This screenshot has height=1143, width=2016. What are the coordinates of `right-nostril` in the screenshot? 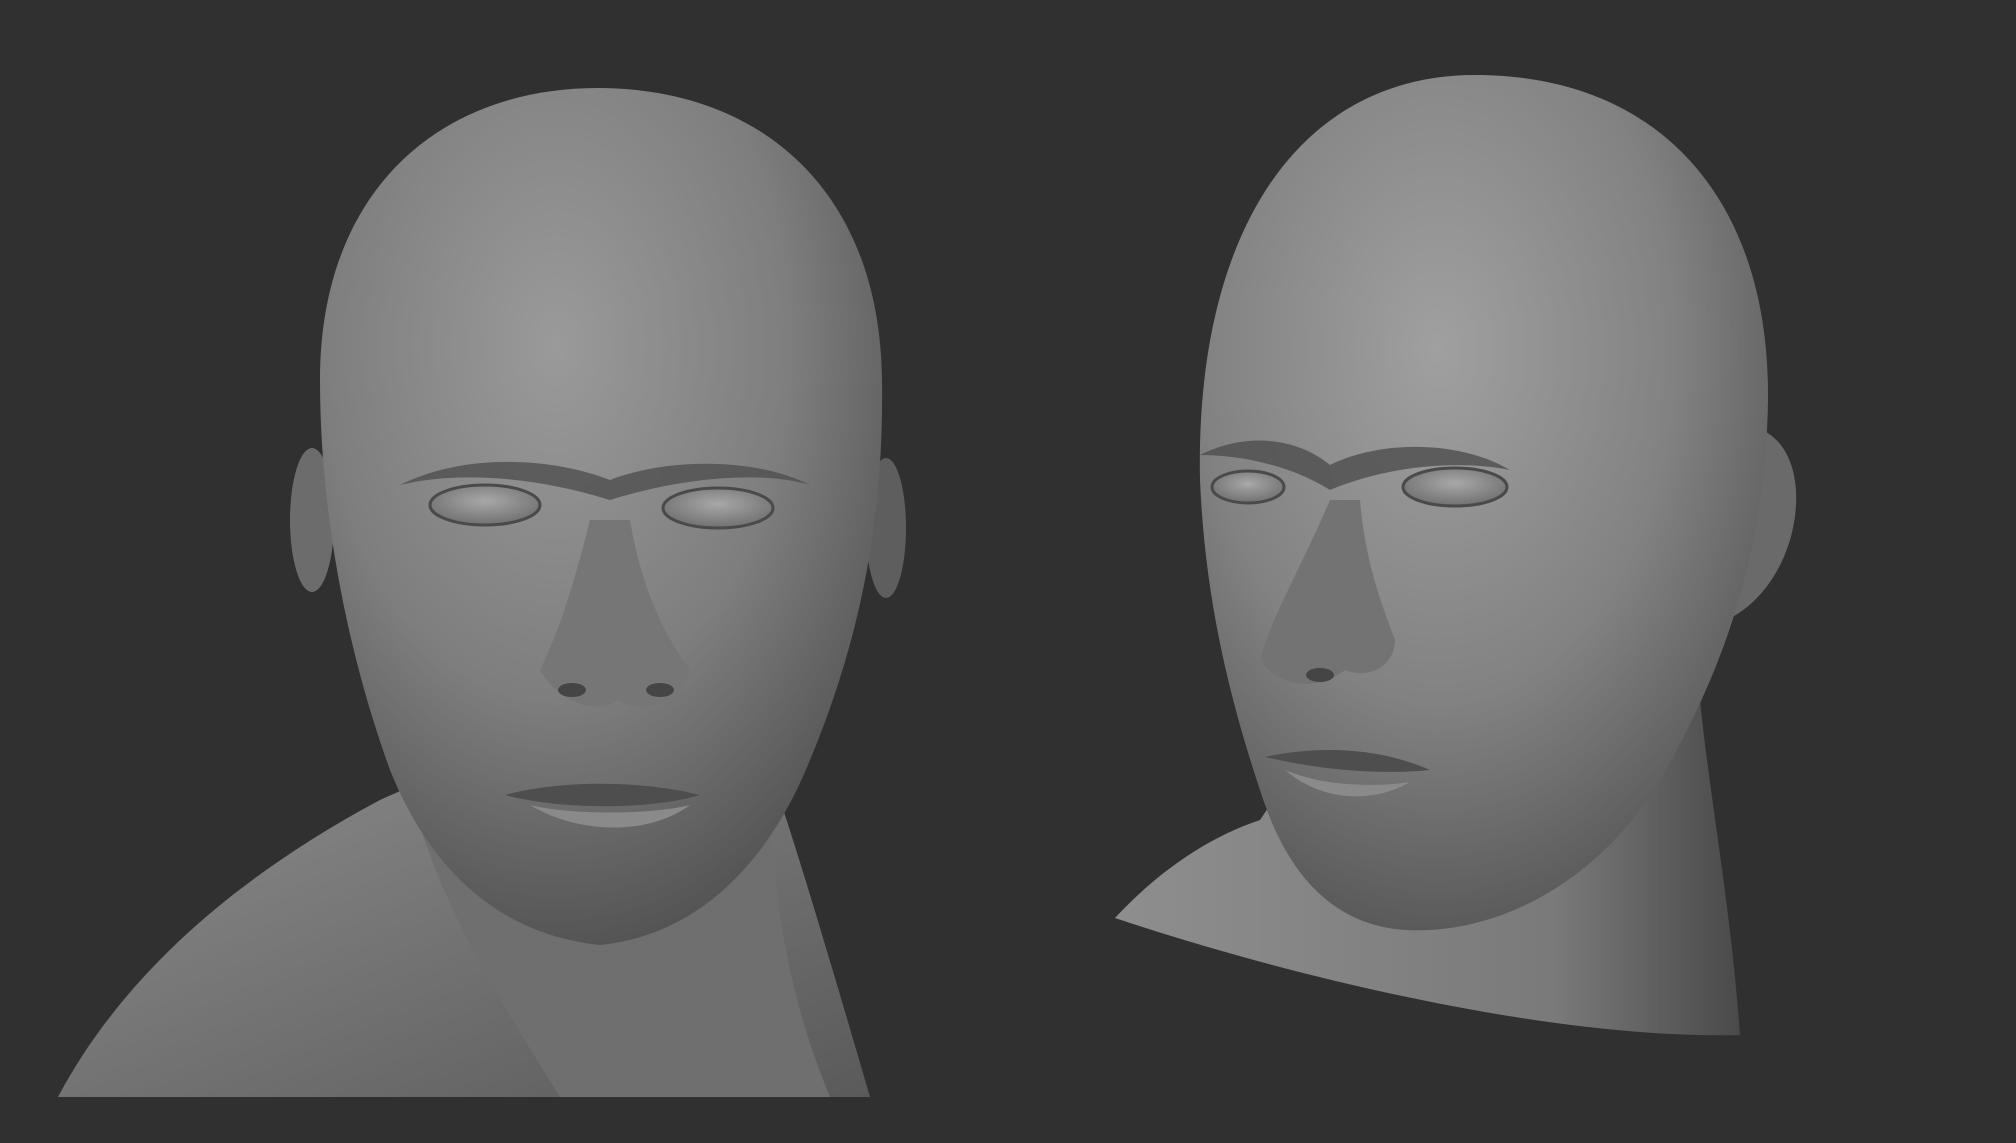 It's located at (1320, 675).